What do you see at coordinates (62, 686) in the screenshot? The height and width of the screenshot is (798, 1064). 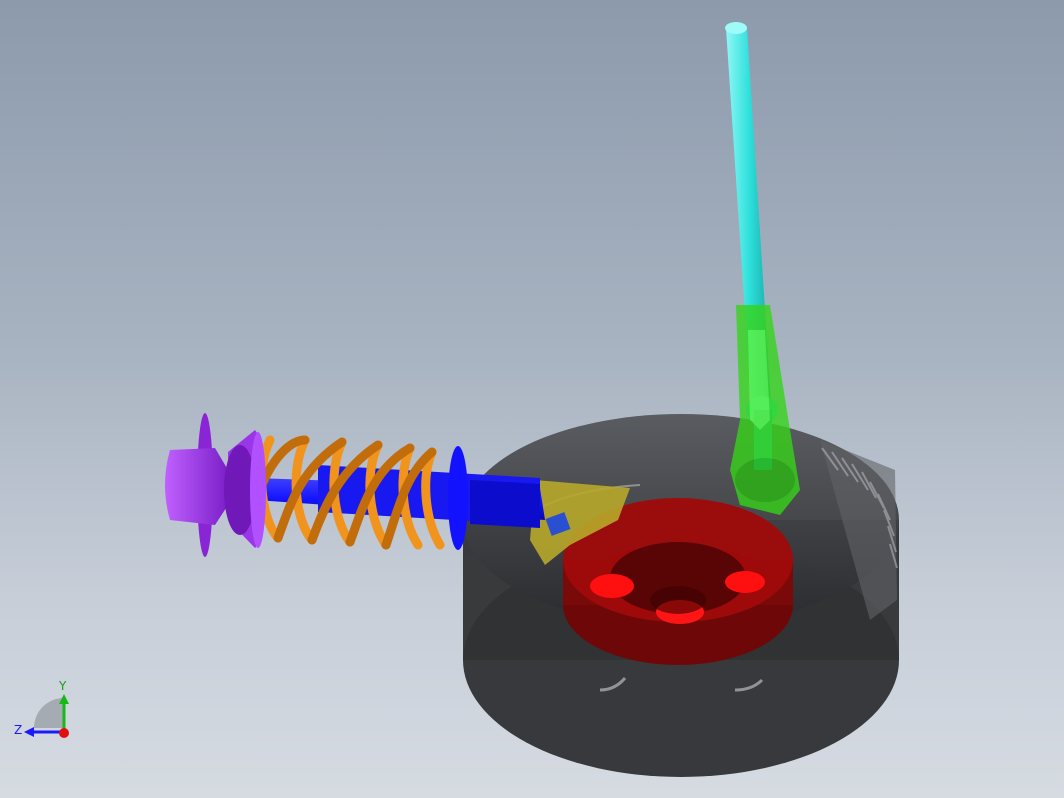 I see `y-axis-label: Y` at bounding box center [62, 686].